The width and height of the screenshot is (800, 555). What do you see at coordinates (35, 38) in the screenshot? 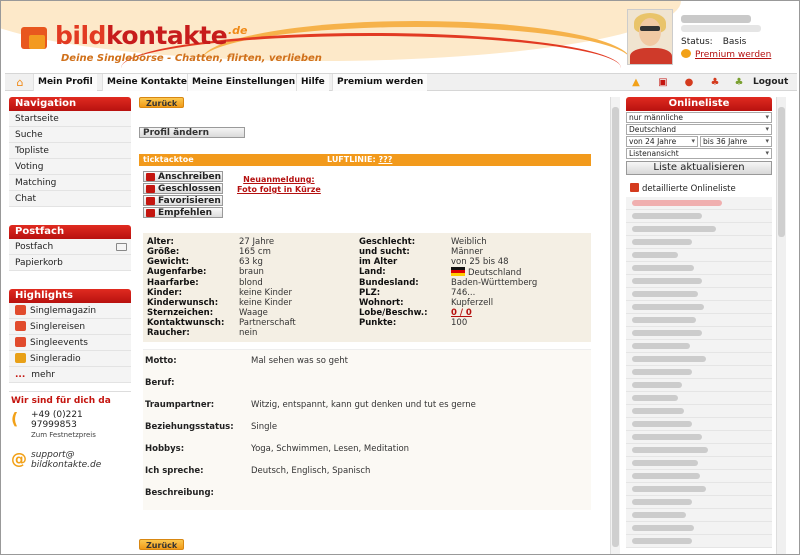
I see `logo-mark-icon` at bounding box center [35, 38].